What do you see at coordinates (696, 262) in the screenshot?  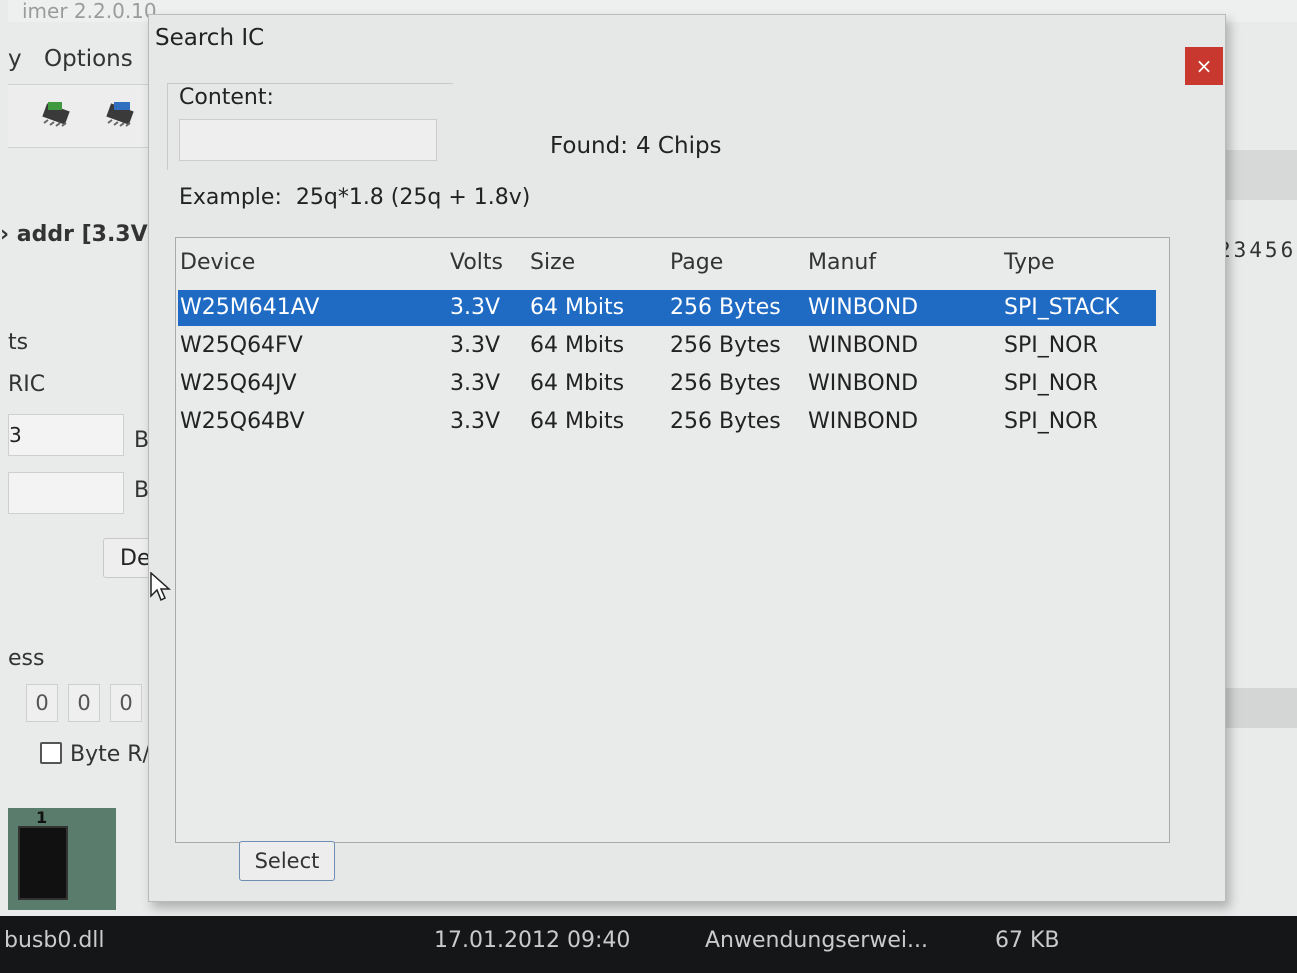 I see `column-header-page: Page` at bounding box center [696, 262].